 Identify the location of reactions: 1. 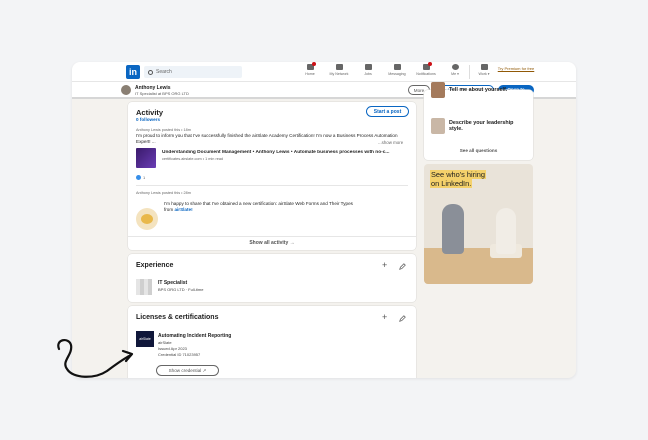
(140, 177).